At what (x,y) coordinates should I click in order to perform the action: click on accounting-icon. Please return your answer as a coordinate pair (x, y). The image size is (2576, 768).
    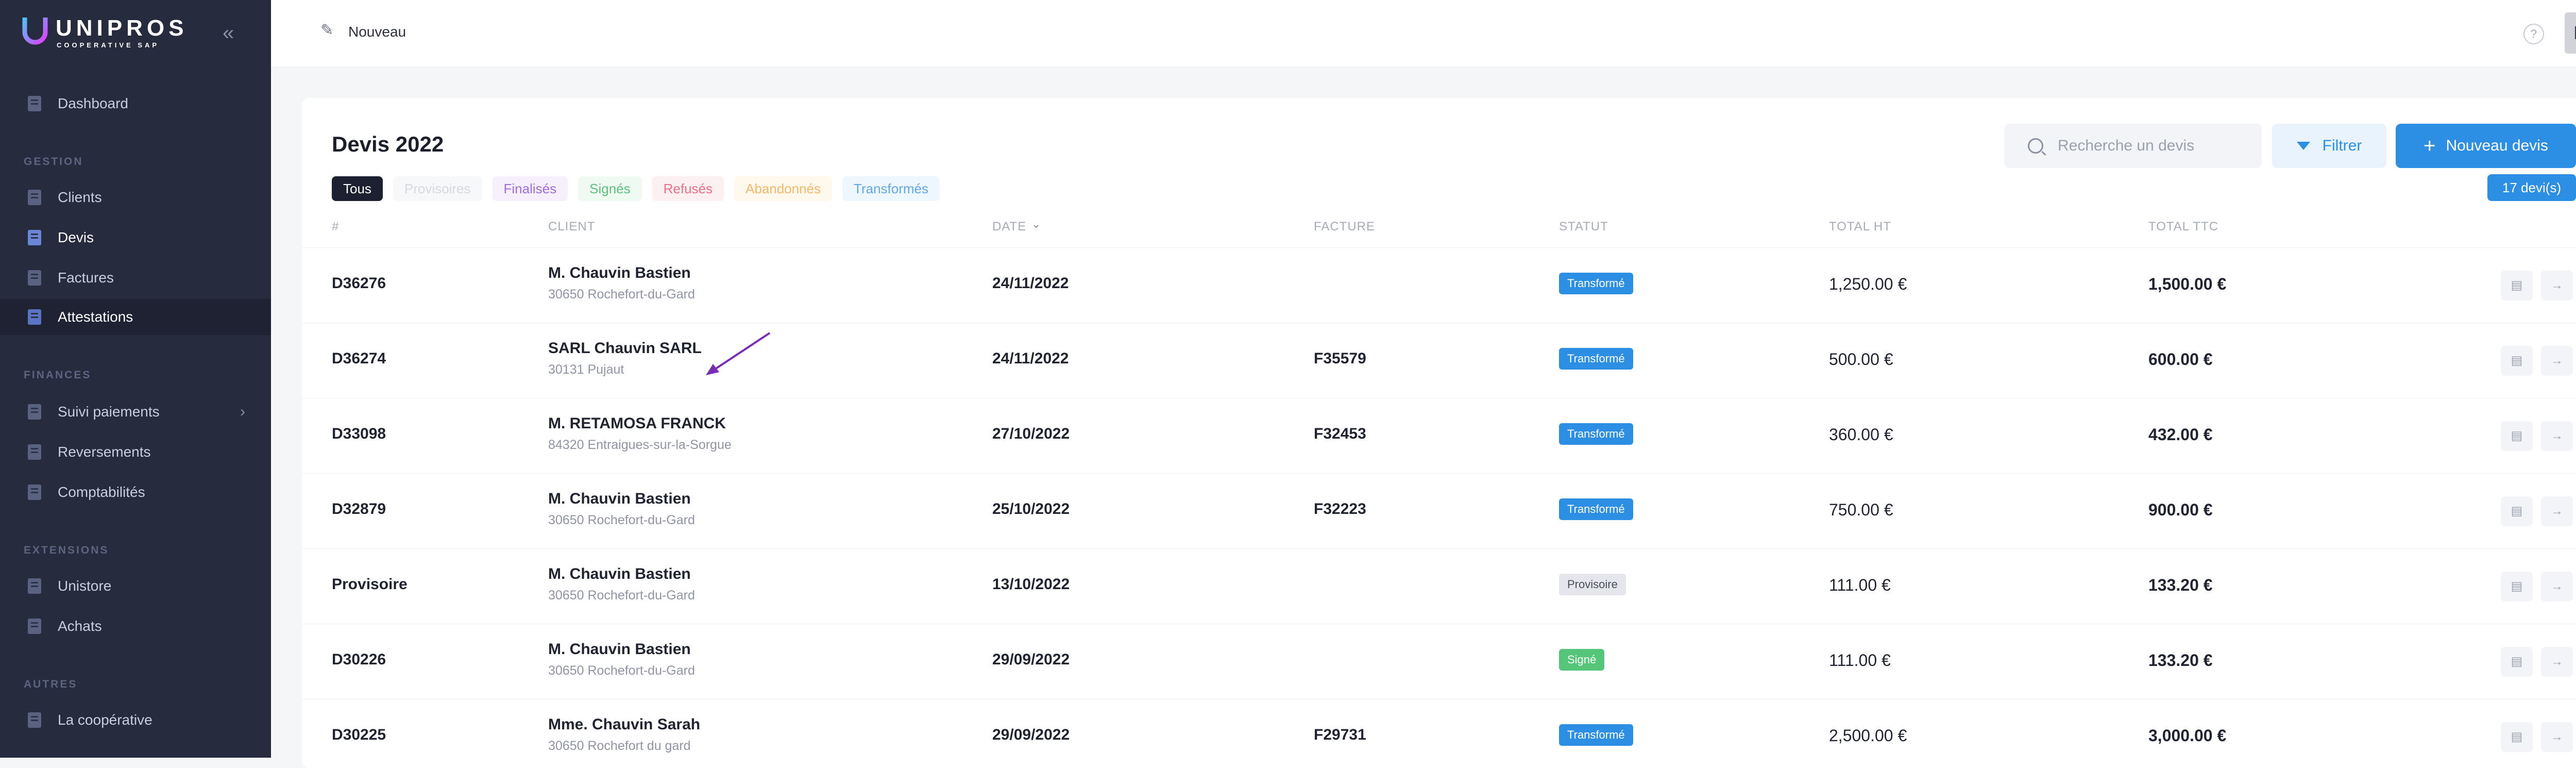
    Looking at the image, I should click on (35, 493).